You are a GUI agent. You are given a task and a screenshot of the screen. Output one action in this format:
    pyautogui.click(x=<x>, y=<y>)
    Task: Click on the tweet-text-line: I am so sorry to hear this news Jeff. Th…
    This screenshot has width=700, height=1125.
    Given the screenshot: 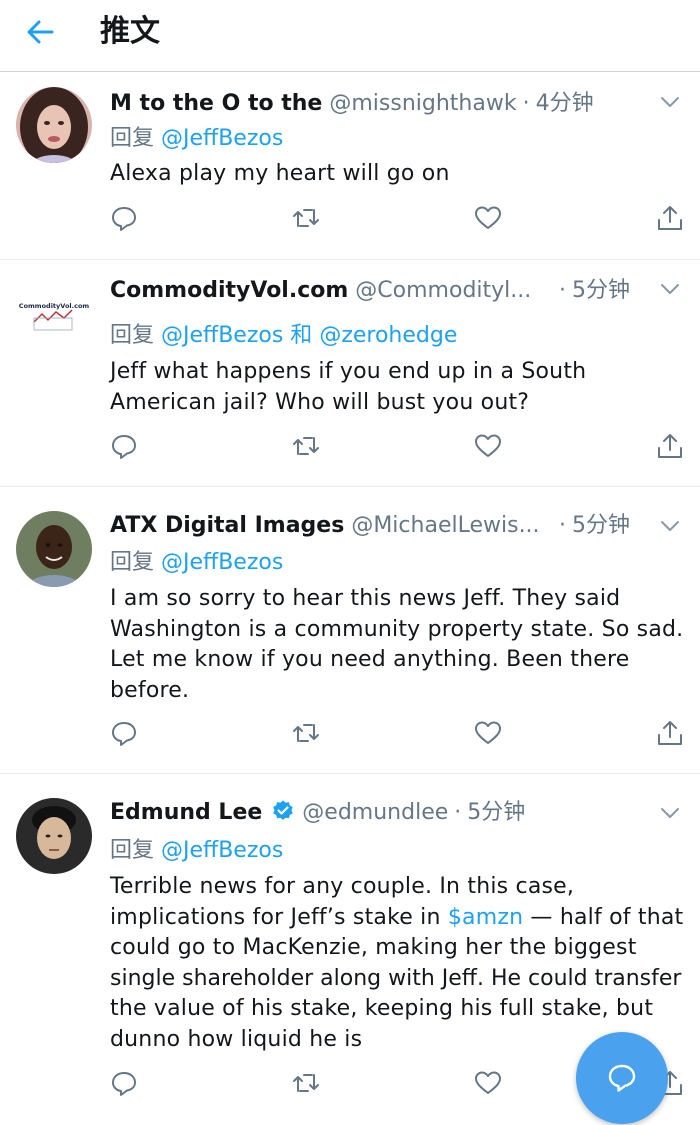 What is the action you would take?
    pyautogui.click(x=365, y=598)
    